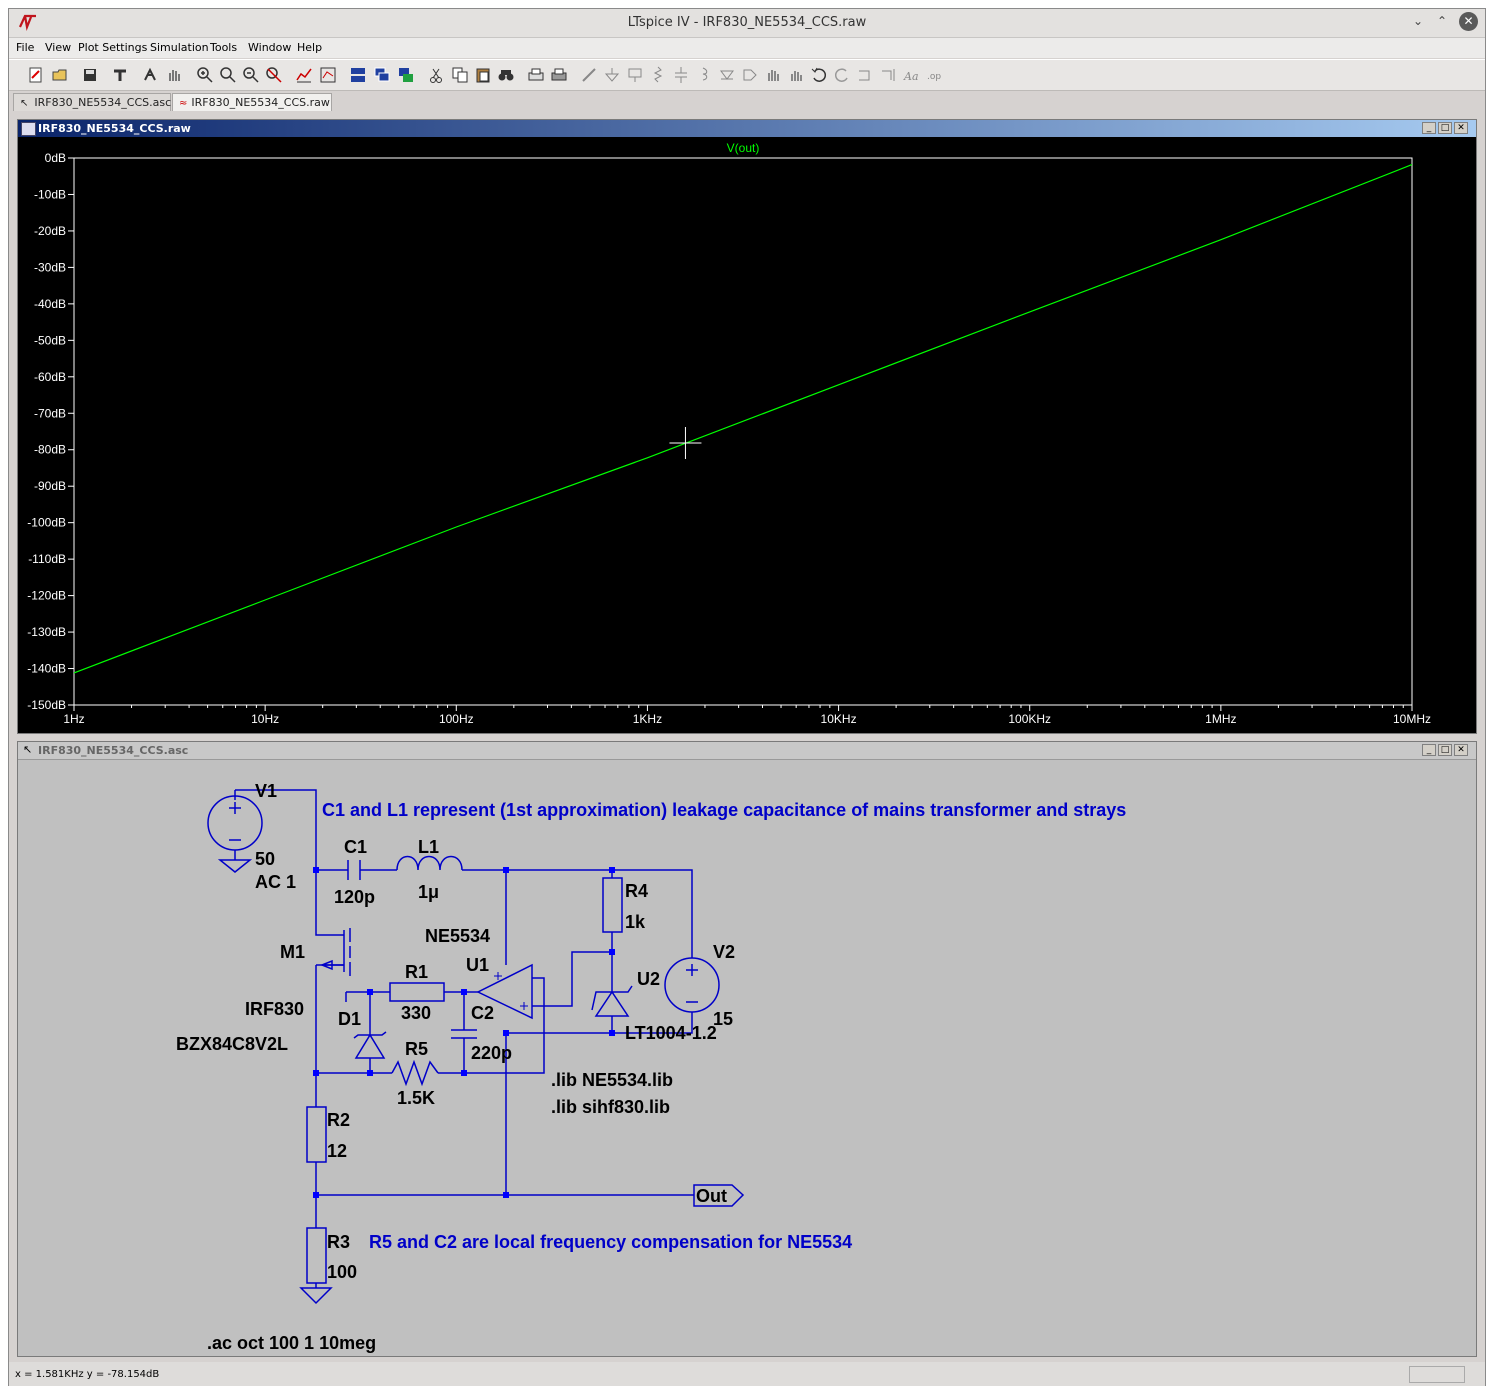 The image size is (1498, 1396). I want to click on zoom-in-icon, so click(205, 75).